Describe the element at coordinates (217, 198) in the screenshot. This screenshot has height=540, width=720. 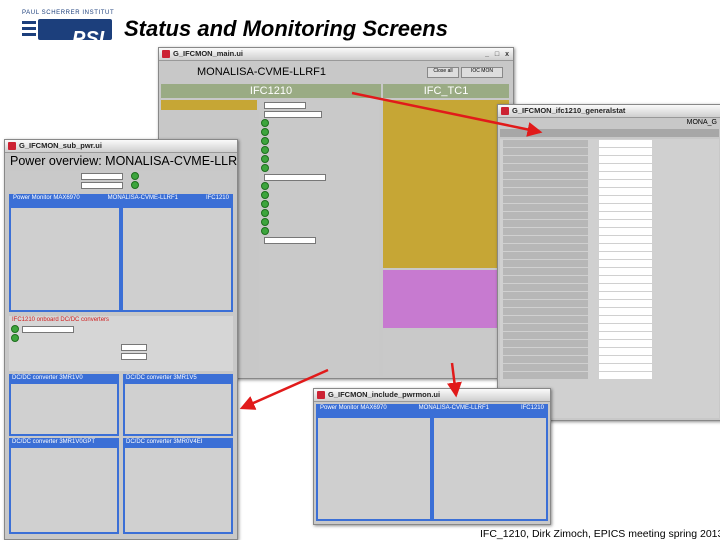
I see `pm-ifc: IFC1210` at that location.